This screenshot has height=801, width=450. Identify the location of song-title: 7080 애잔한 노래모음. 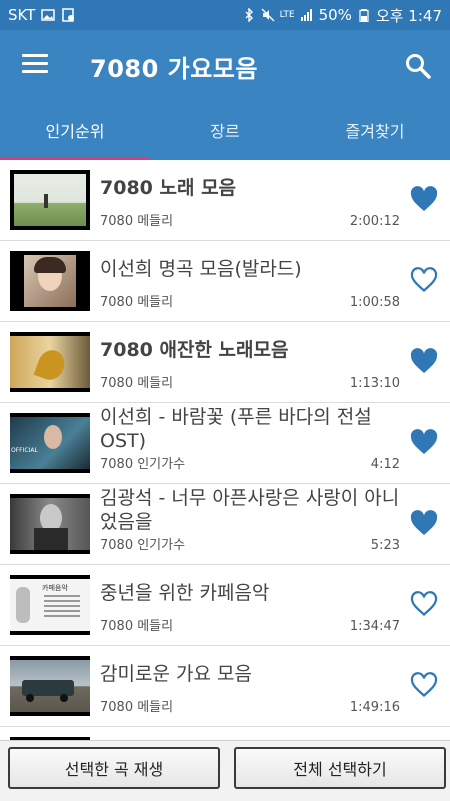
(194, 350).